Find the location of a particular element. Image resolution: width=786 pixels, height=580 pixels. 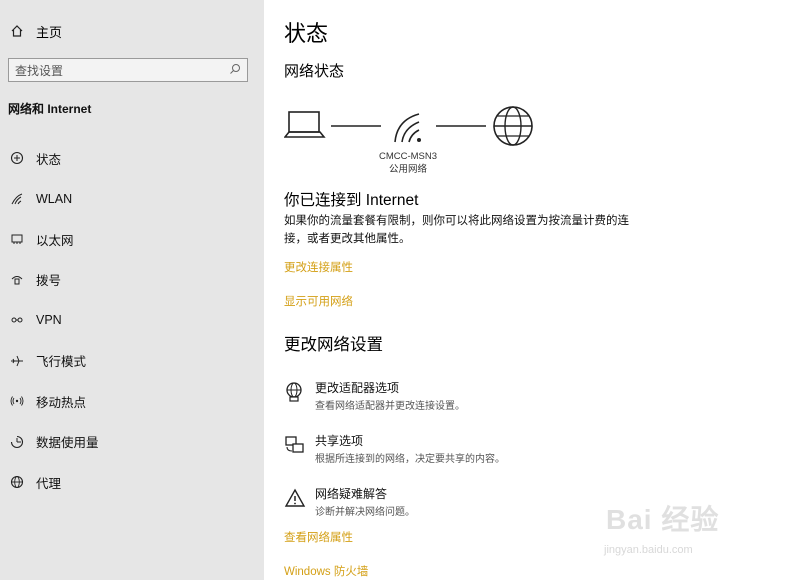

sidebar-item-label: 以太网 is located at coordinates (55, 240).